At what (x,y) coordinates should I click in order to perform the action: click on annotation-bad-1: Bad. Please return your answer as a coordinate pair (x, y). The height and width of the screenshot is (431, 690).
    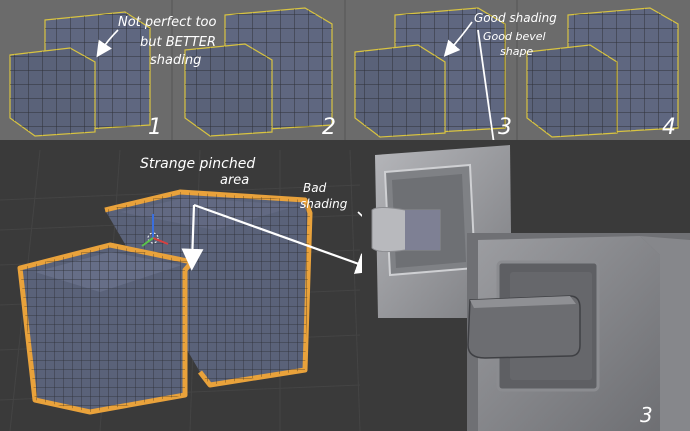
    Looking at the image, I should click on (315, 188).